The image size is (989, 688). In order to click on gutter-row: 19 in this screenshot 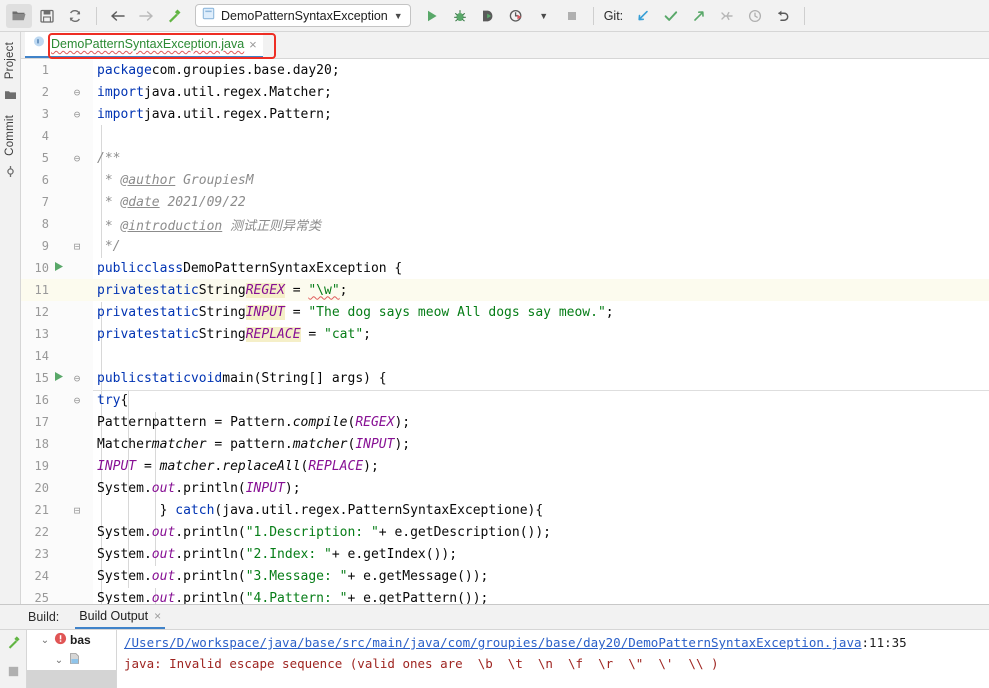, I will do `click(57, 466)`.